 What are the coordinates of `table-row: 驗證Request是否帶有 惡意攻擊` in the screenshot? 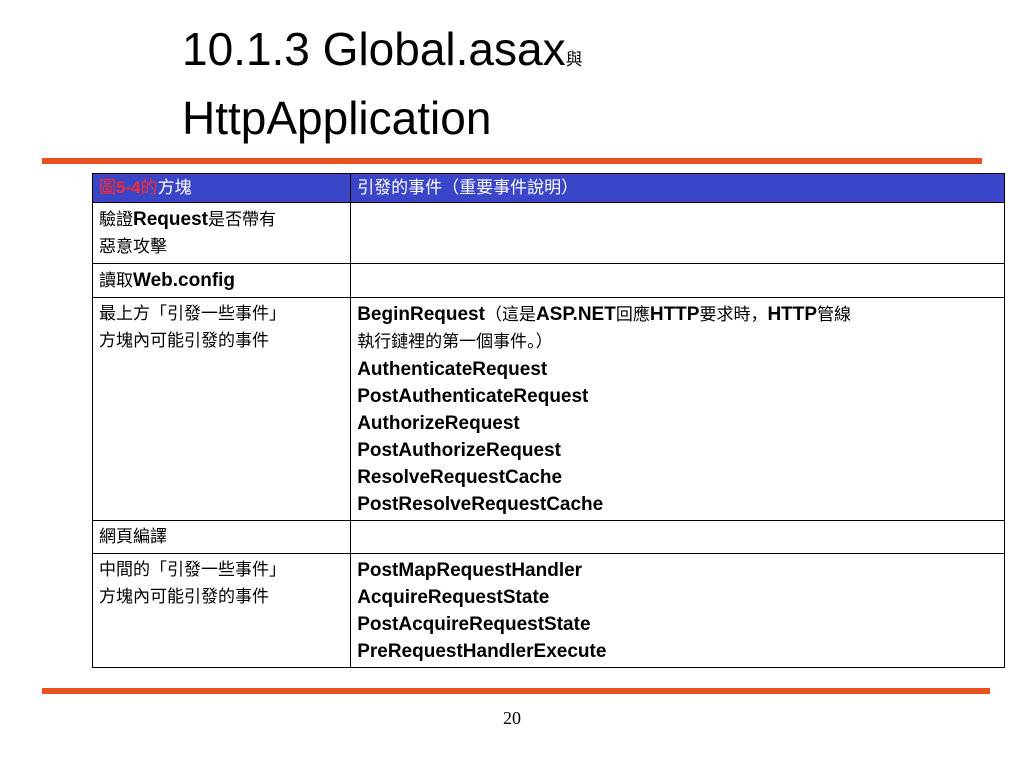 It's located at (548, 233).